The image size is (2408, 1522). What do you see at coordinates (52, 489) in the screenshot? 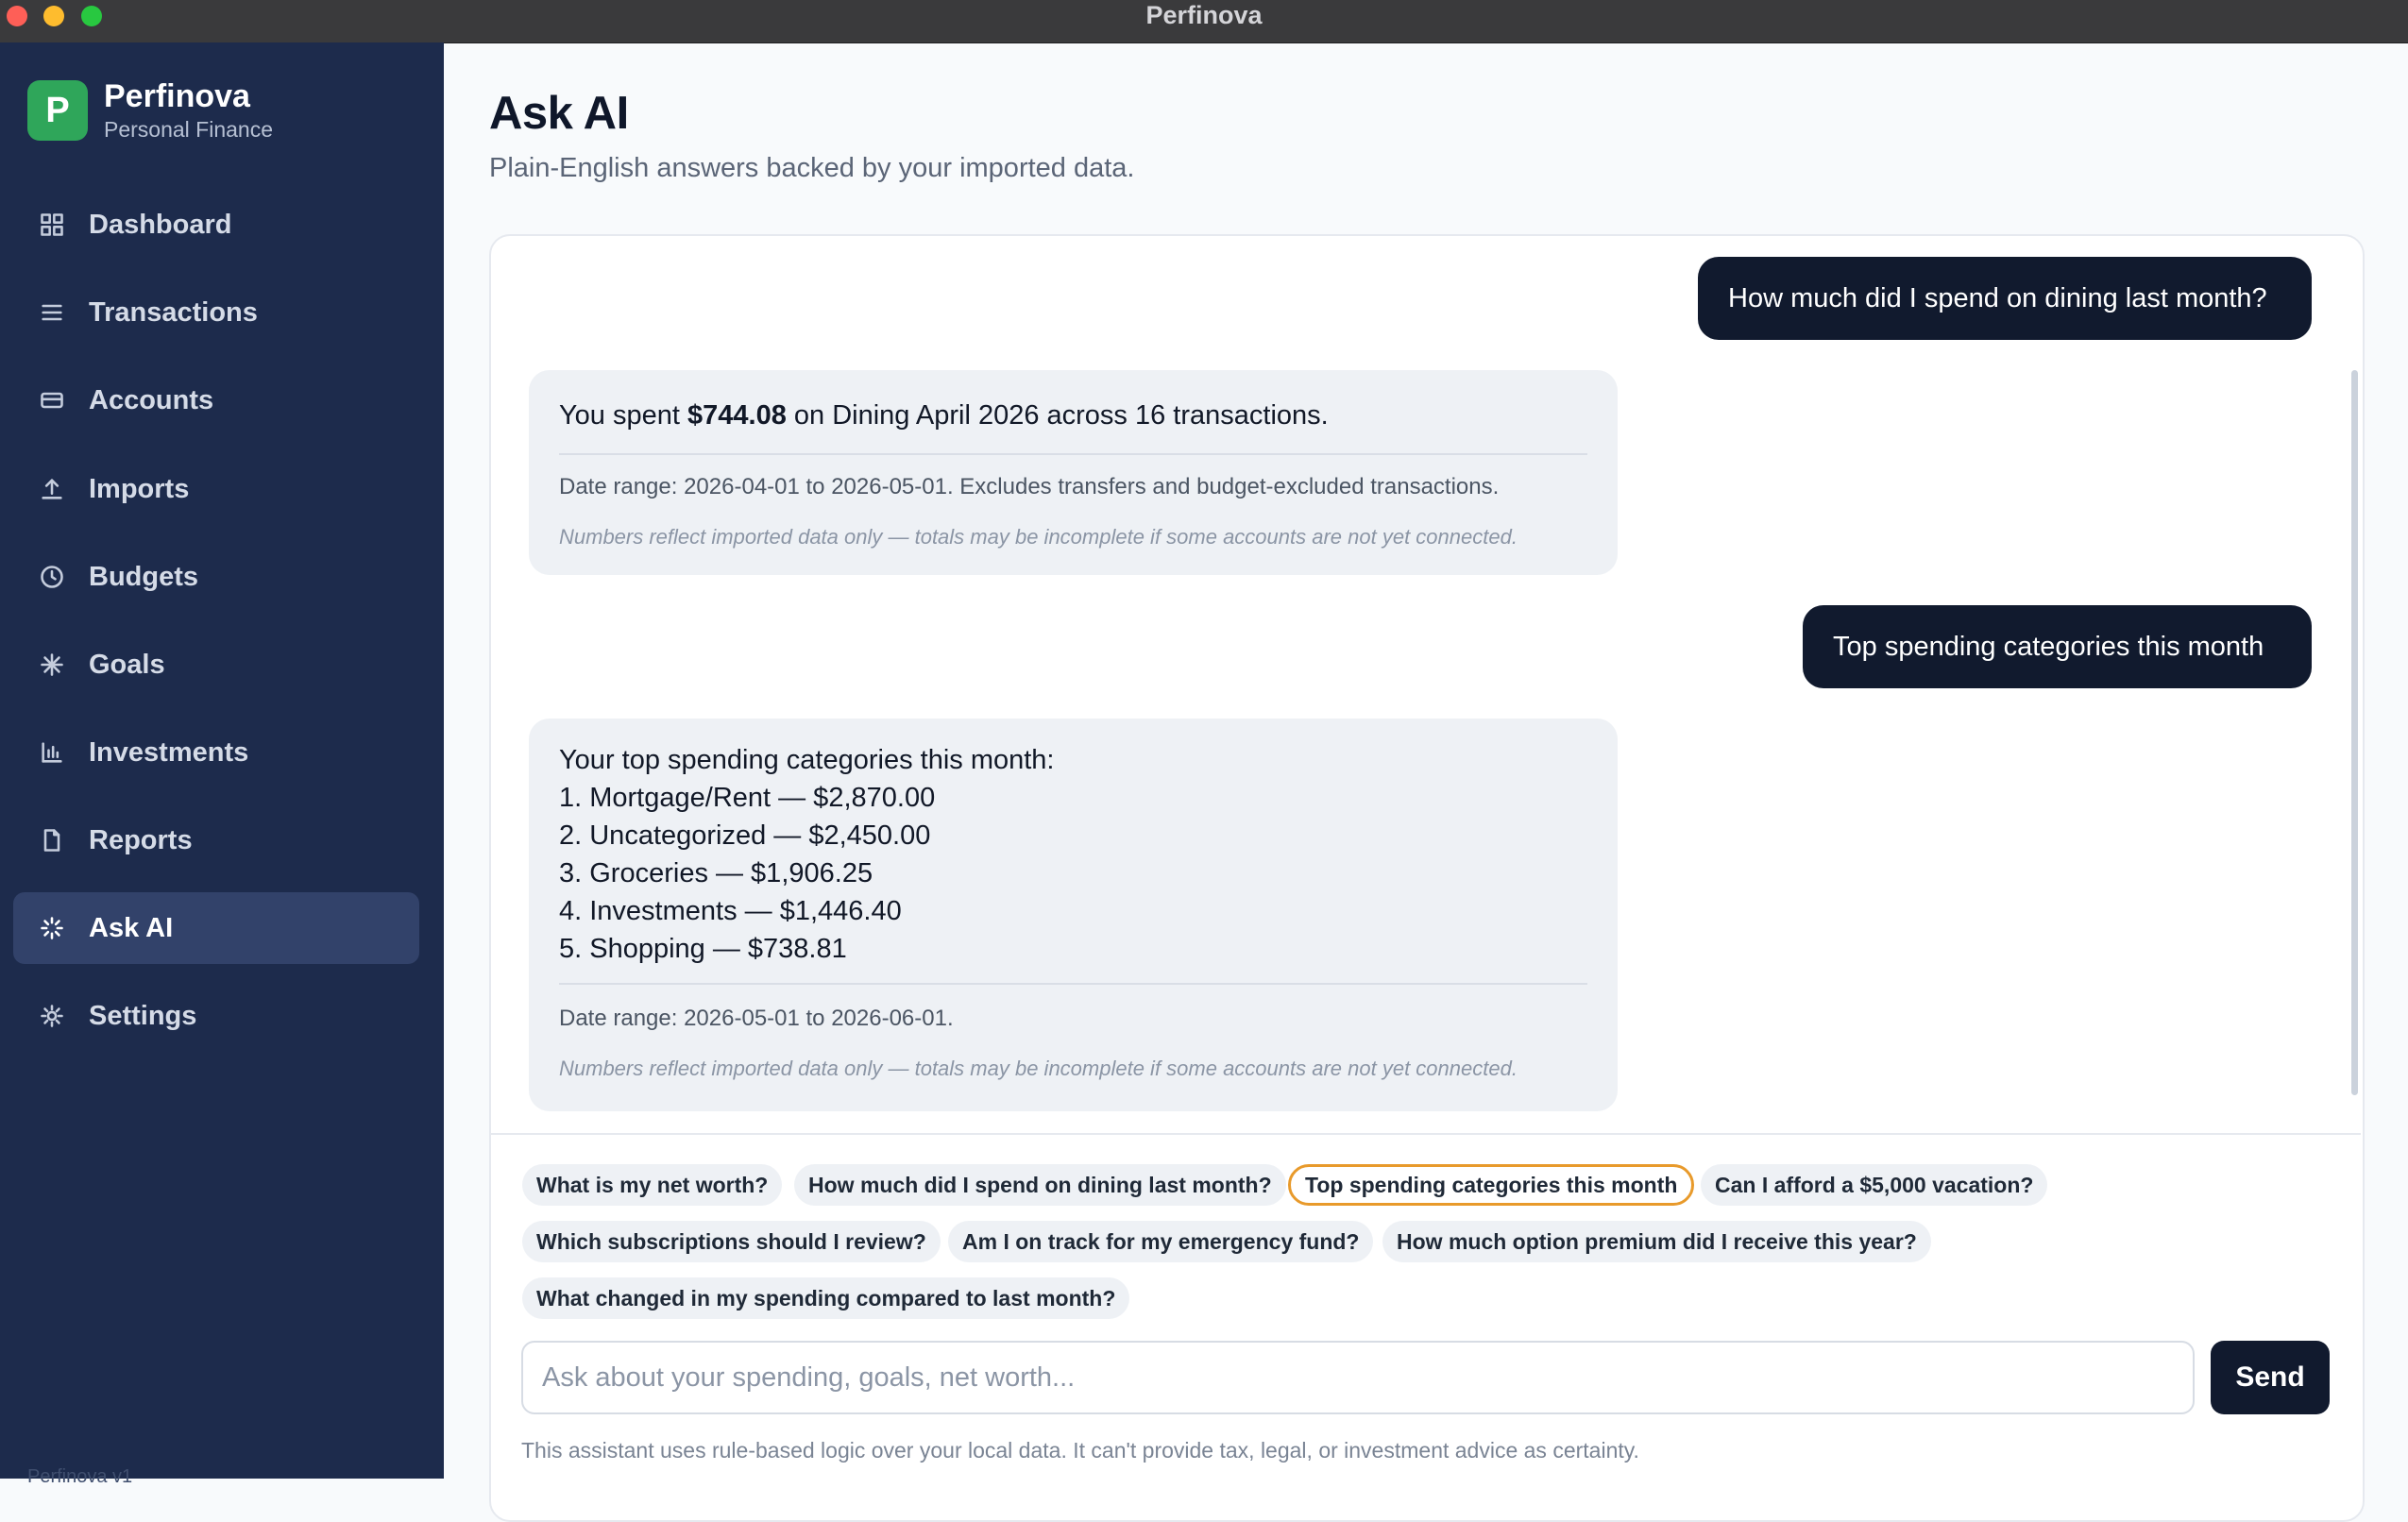
I see `upload-icon` at bounding box center [52, 489].